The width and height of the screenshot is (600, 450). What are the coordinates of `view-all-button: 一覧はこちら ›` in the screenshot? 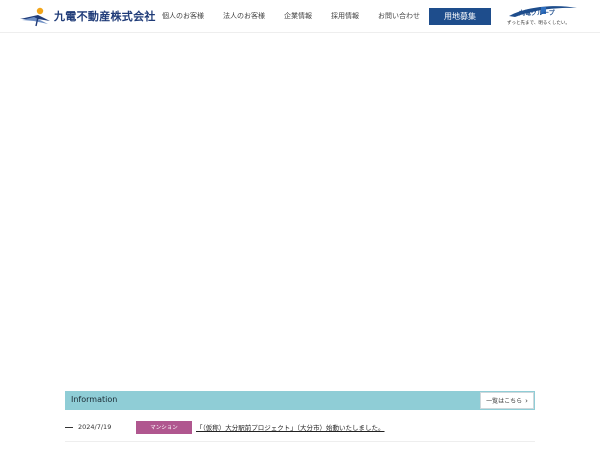 It's located at (507, 400).